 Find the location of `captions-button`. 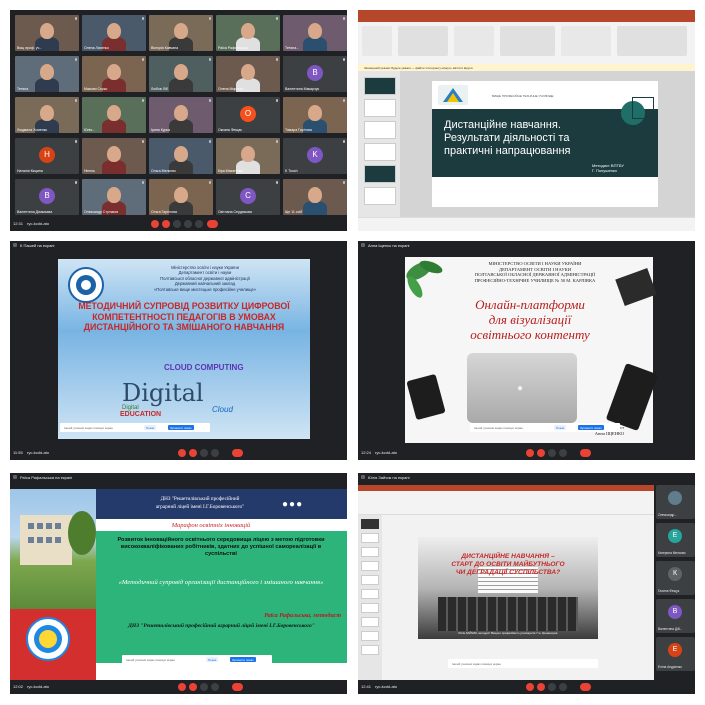

captions-button is located at coordinates (177, 224).